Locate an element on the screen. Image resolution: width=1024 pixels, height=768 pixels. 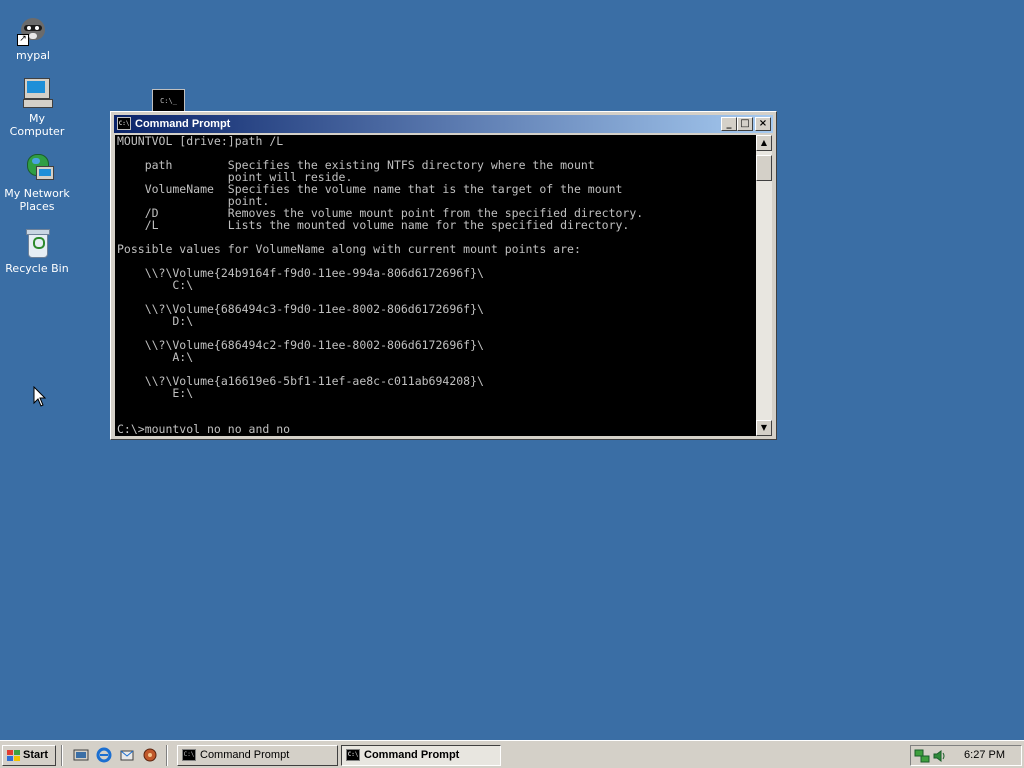
my-computer-icon is located at coordinates (37, 93).